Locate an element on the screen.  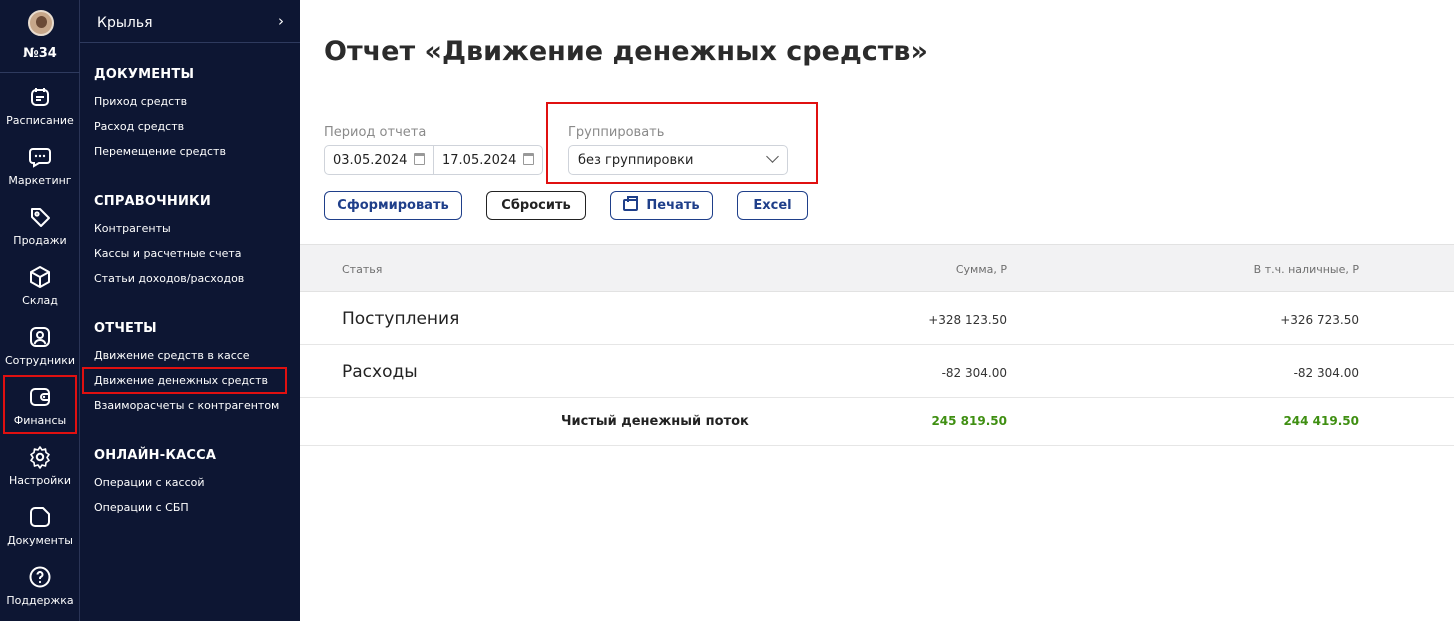
excel-button: Excel is located at coordinates (772, 205).